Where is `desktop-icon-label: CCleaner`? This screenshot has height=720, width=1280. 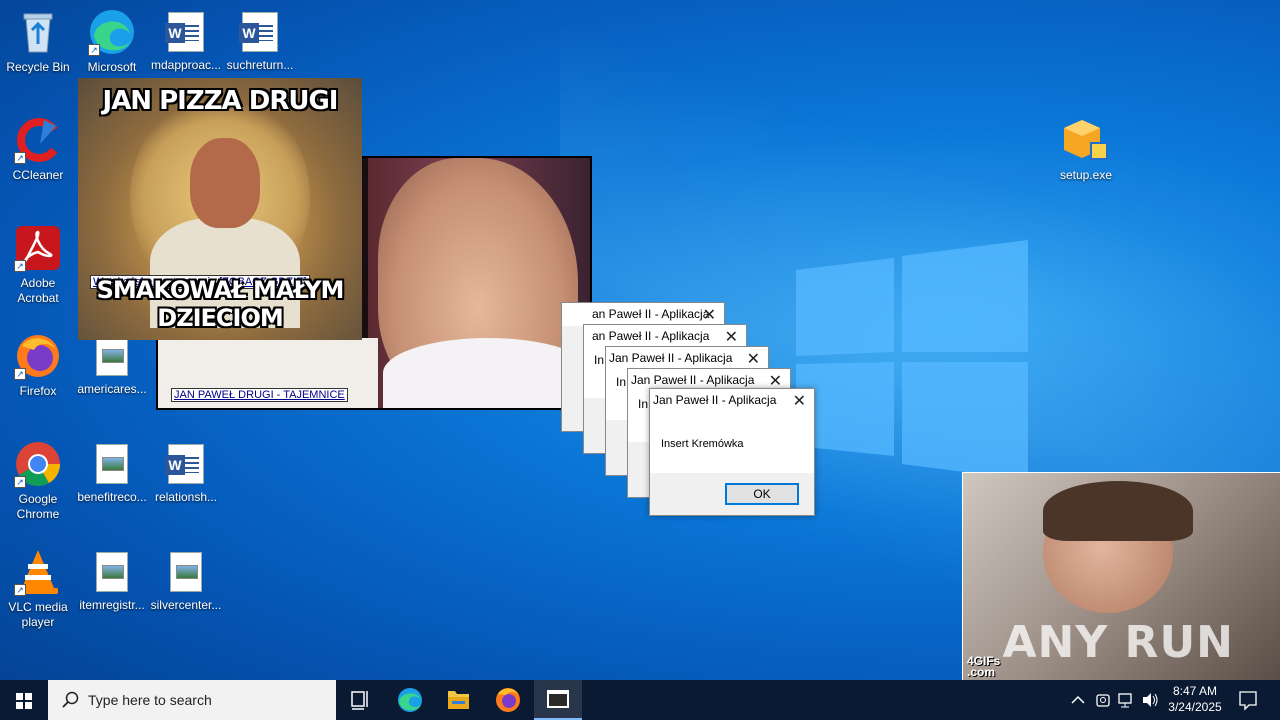 desktop-icon-label: CCleaner is located at coordinates (38, 175).